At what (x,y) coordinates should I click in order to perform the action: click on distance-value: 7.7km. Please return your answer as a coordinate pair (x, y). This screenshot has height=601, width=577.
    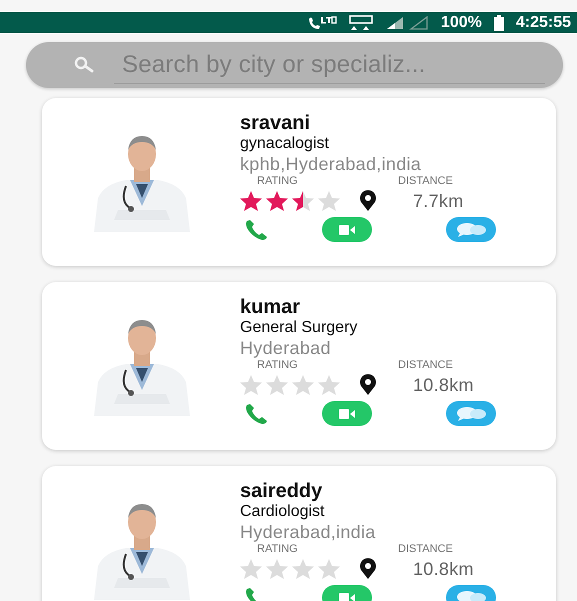
    Looking at the image, I should click on (438, 201).